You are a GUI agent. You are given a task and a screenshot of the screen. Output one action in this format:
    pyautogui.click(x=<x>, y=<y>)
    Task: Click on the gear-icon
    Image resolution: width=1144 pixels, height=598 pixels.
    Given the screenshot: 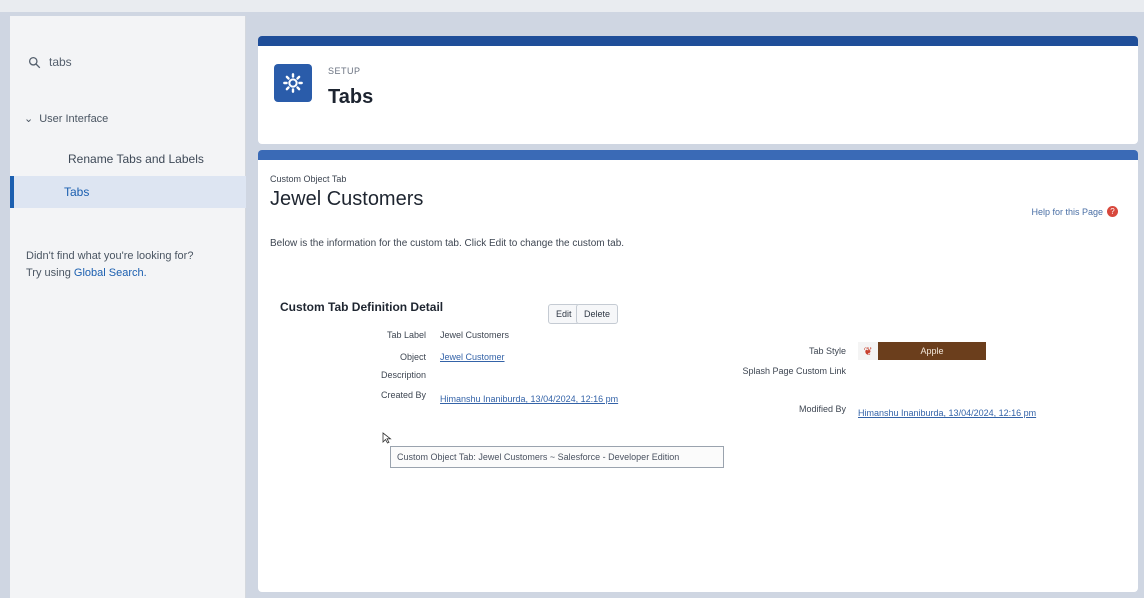 What is the action you would take?
    pyautogui.click(x=293, y=83)
    